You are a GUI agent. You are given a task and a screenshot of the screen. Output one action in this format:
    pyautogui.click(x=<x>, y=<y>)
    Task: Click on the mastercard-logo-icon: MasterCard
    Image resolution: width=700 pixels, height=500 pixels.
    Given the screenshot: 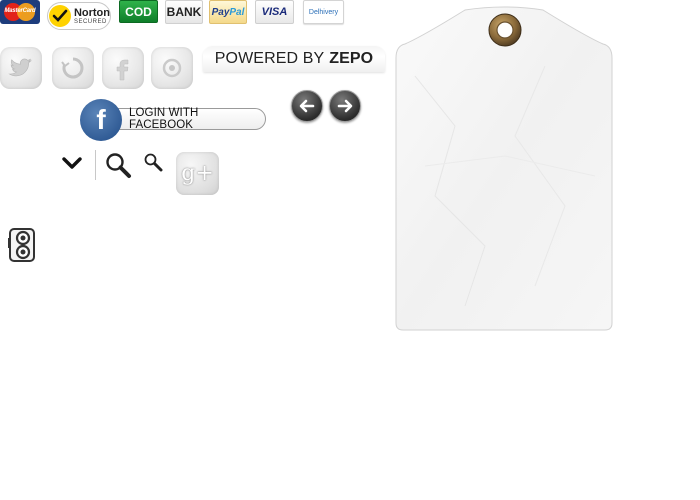 What is the action you would take?
    pyautogui.click(x=20, y=12)
    